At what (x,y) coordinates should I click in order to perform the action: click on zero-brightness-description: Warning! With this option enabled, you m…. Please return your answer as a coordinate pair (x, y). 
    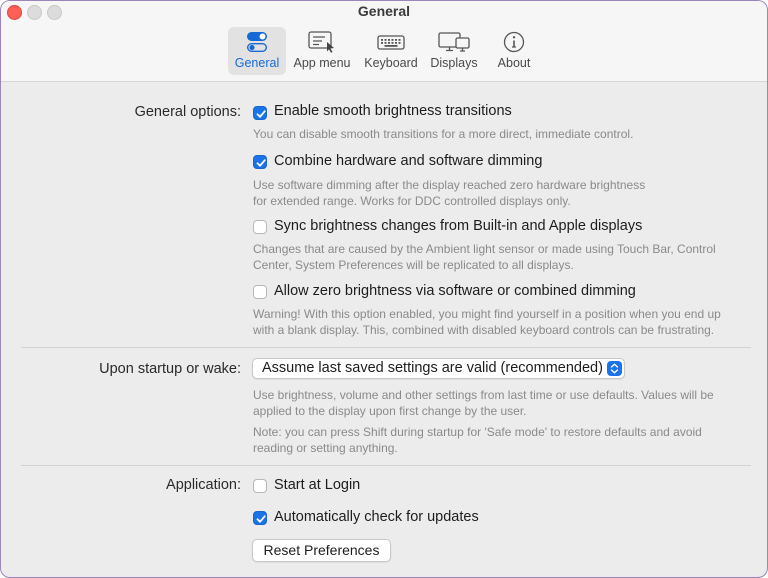
    Looking at the image, I should click on (487, 322).